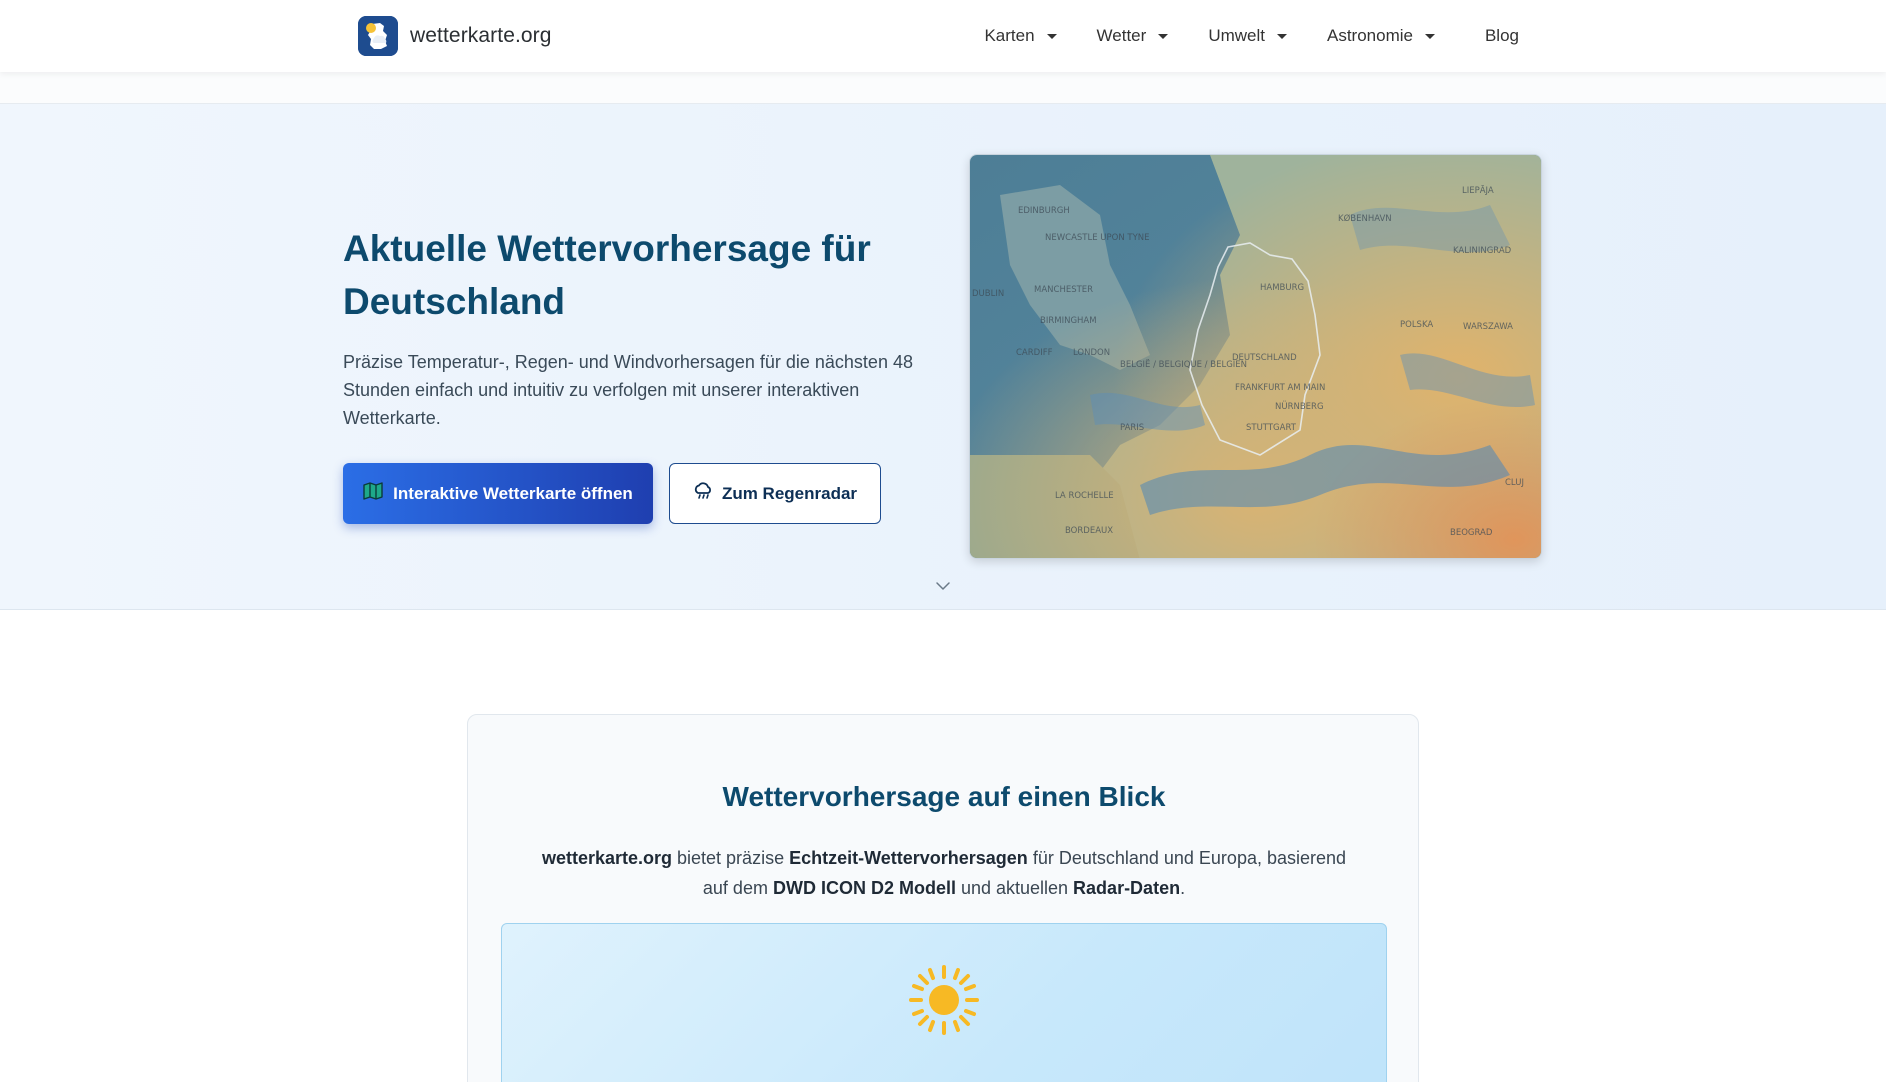 The image size is (1886, 1082). Describe the element at coordinates (378, 36) in the screenshot. I see `brand-logo-icon` at that location.